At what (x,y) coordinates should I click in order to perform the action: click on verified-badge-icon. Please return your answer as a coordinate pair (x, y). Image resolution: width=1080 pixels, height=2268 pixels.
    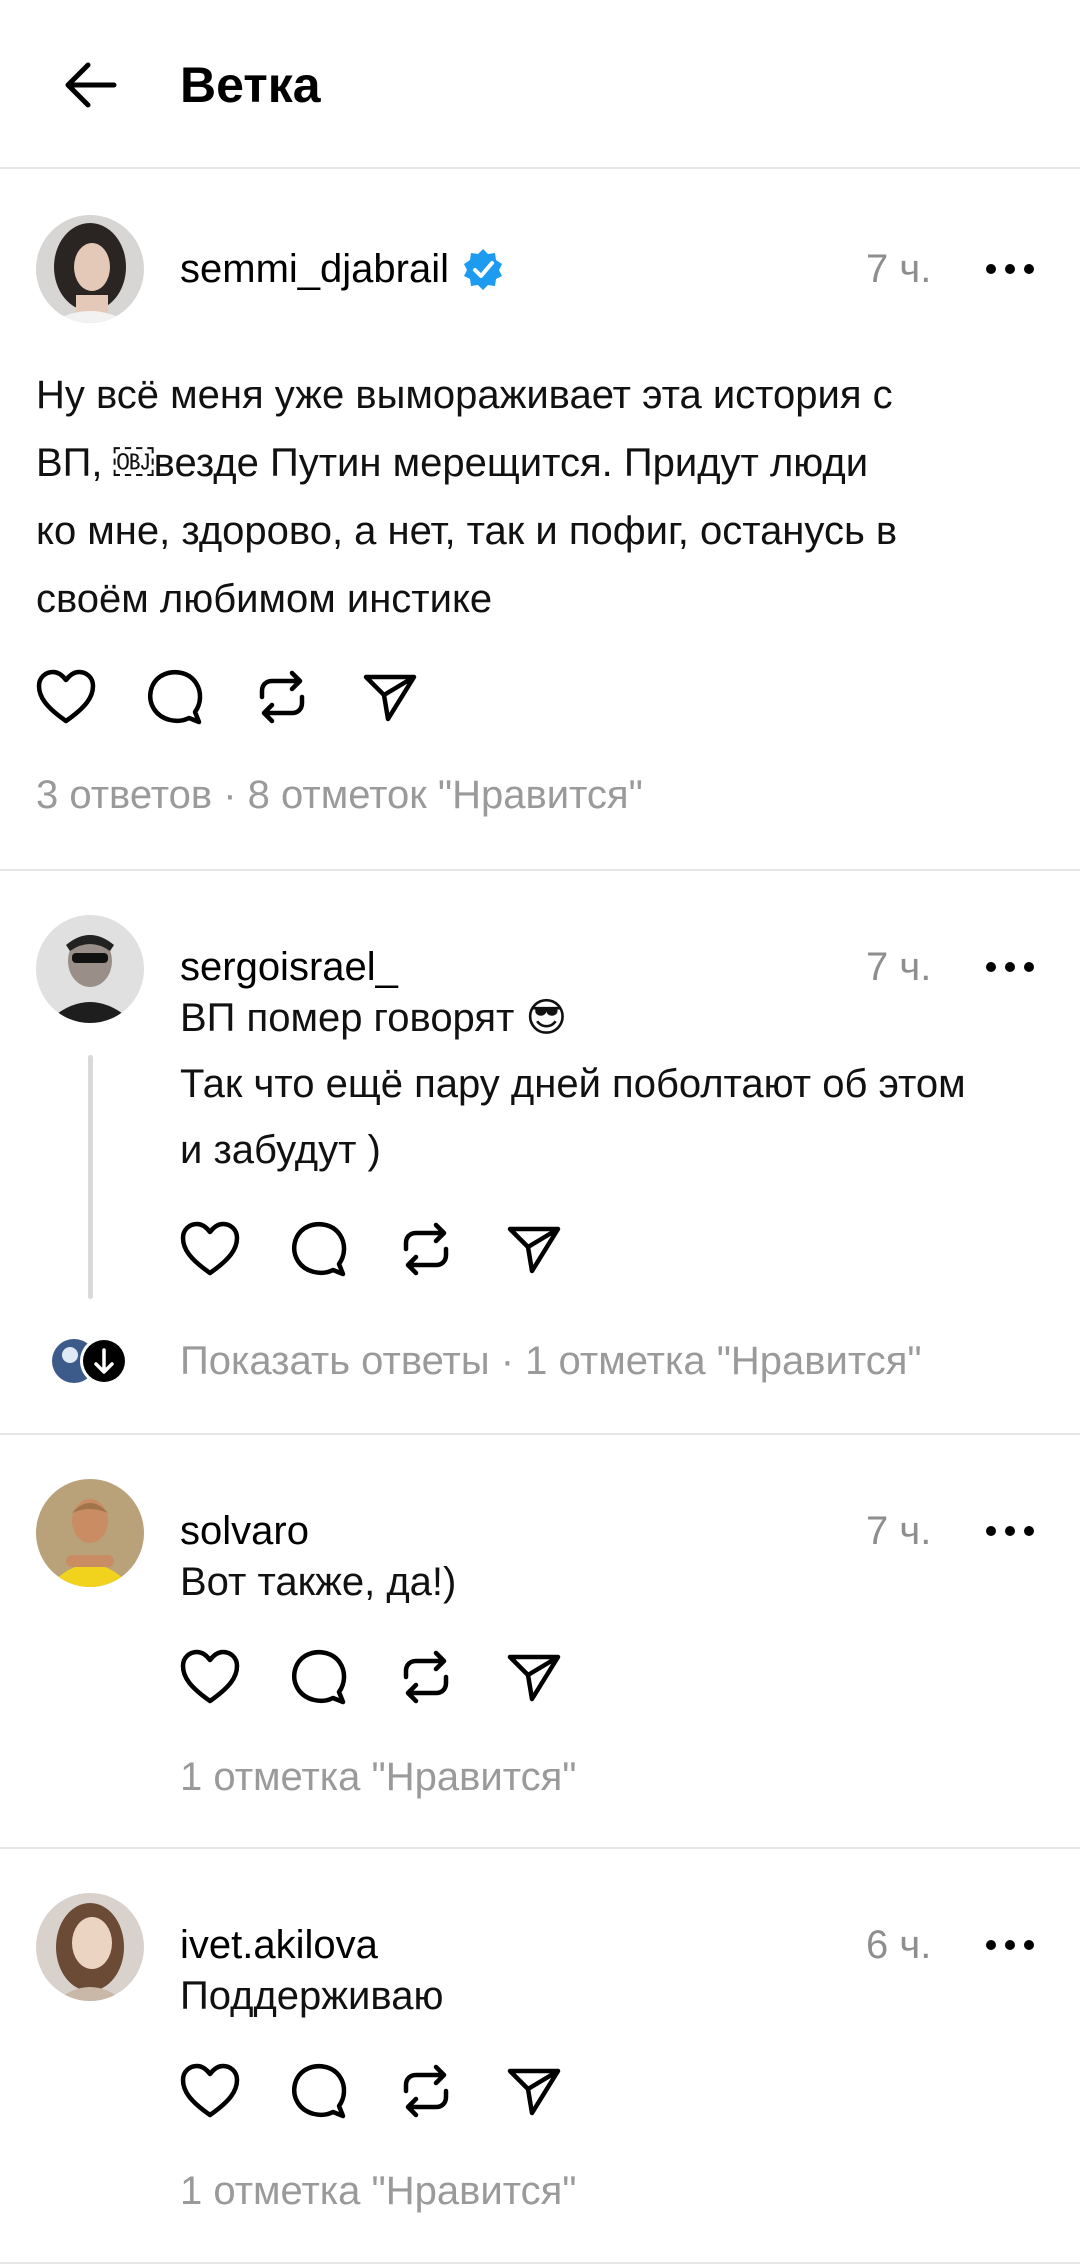
    Looking at the image, I should click on (482, 269).